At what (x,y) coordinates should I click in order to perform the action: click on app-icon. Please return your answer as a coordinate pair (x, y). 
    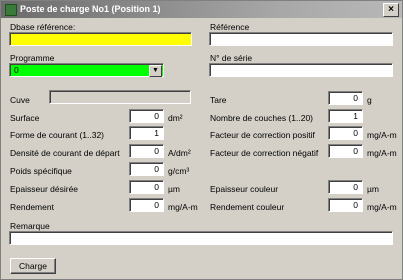
    Looking at the image, I should click on (11, 10).